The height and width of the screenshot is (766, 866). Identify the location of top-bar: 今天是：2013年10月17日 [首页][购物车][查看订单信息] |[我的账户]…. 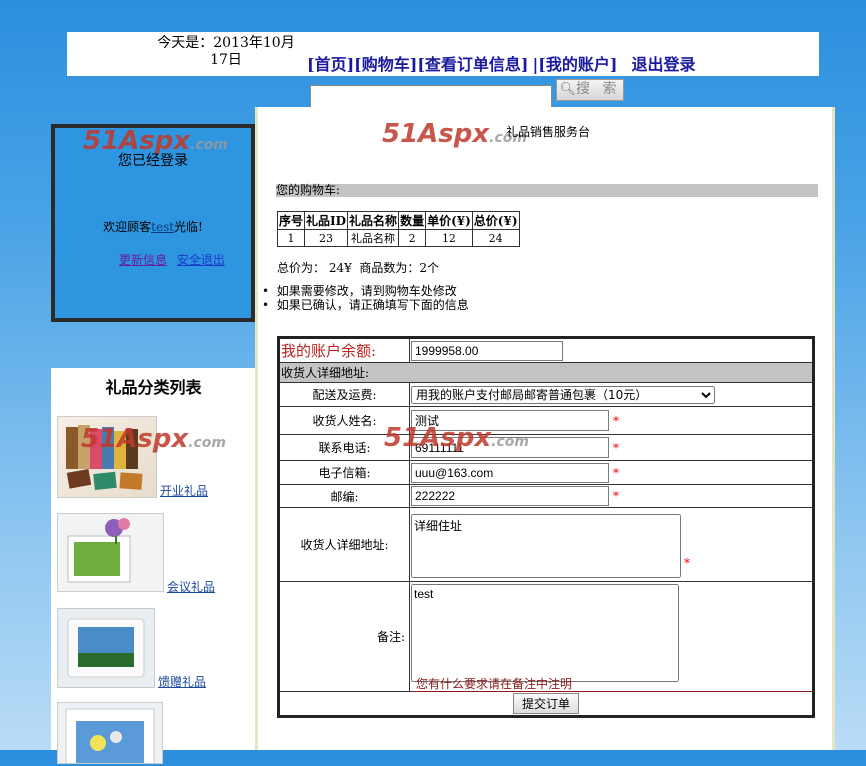
(443, 54).